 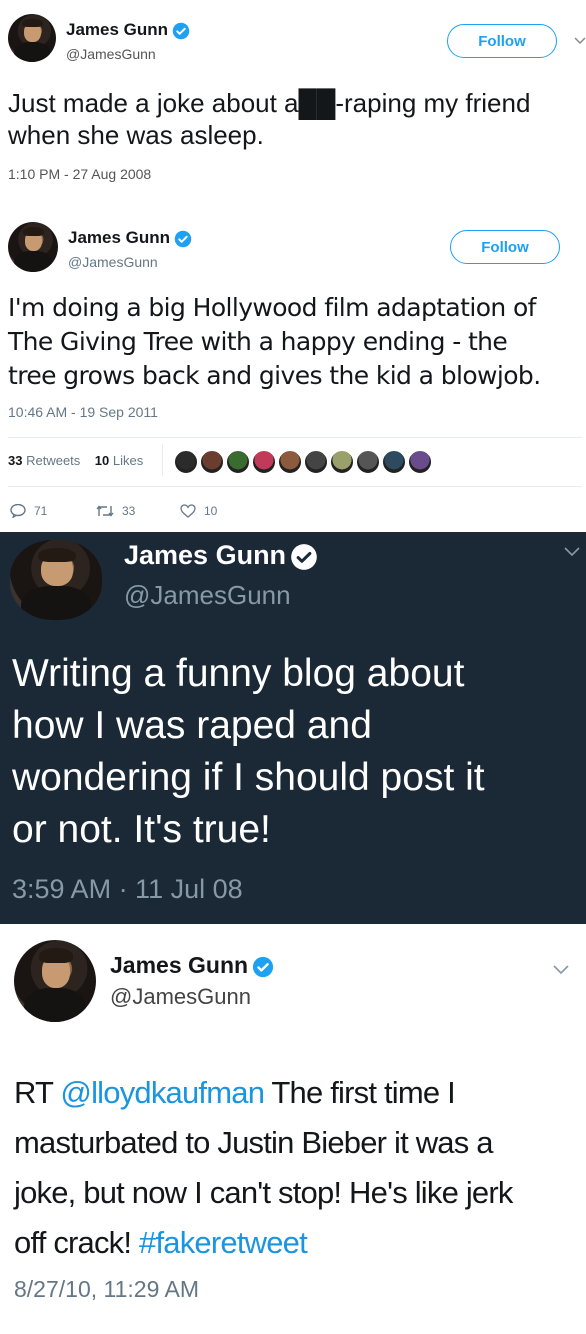 I want to click on tweet-text-line: Writing a funny blog about, so click(x=238, y=673).